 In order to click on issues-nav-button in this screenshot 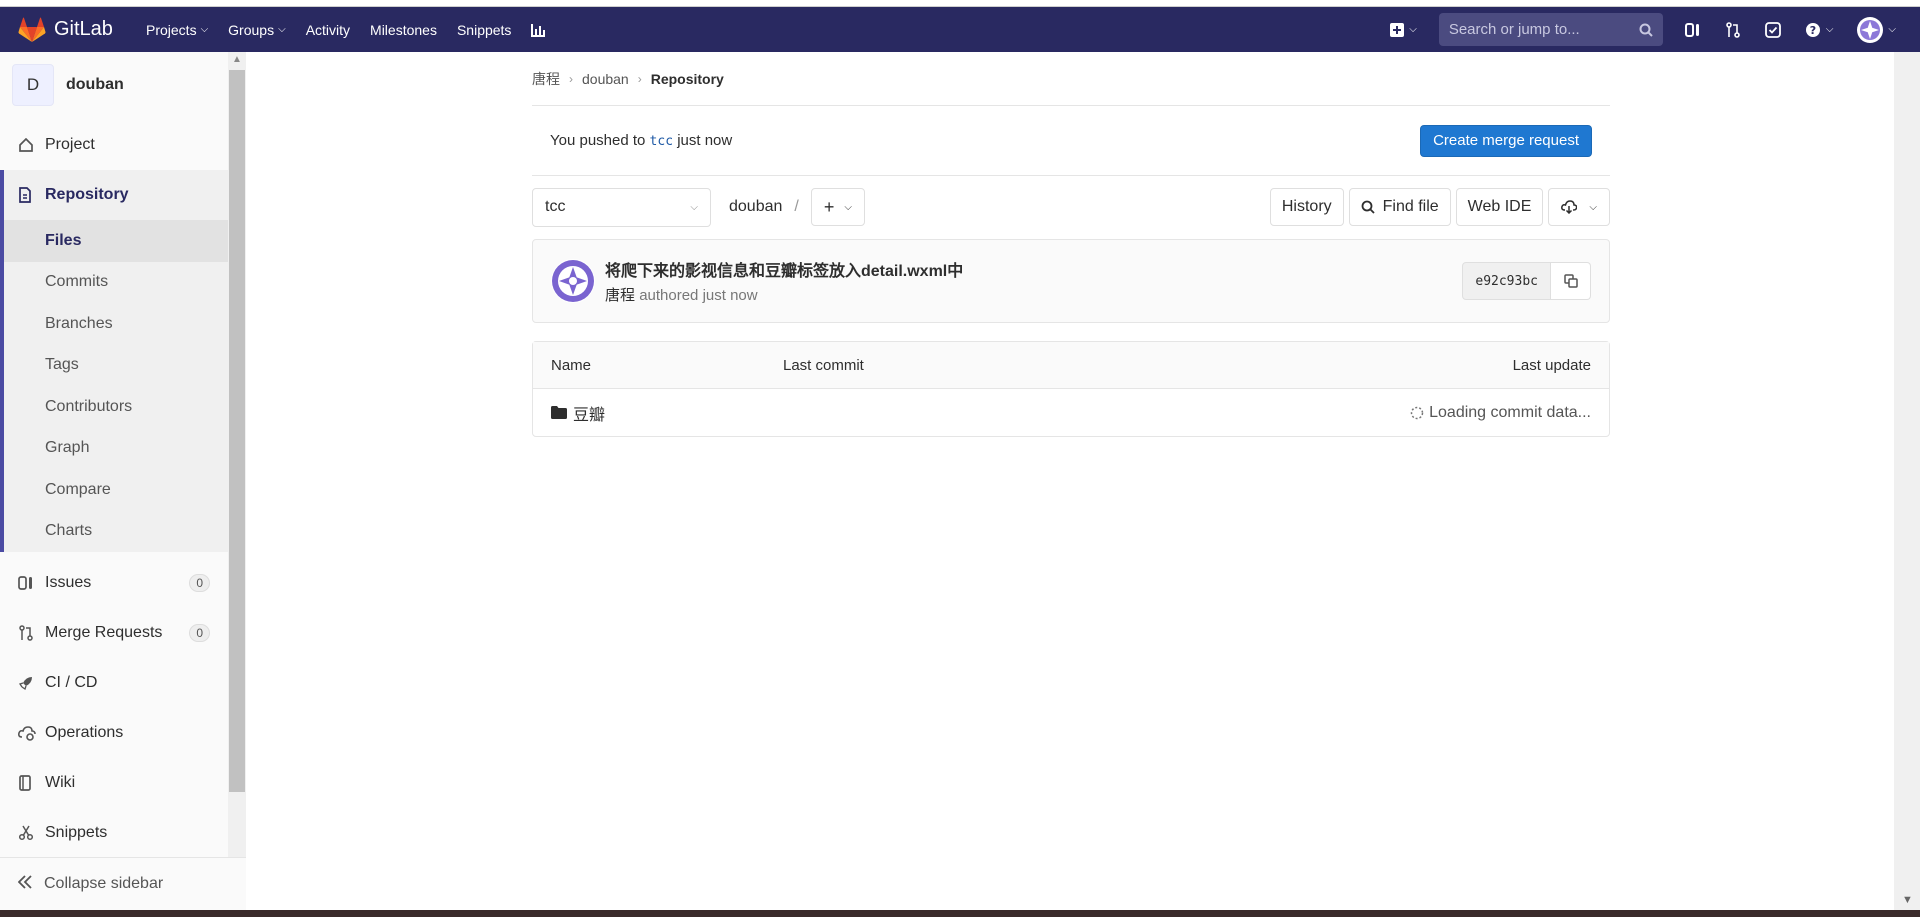, I will do `click(1692, 30)`.